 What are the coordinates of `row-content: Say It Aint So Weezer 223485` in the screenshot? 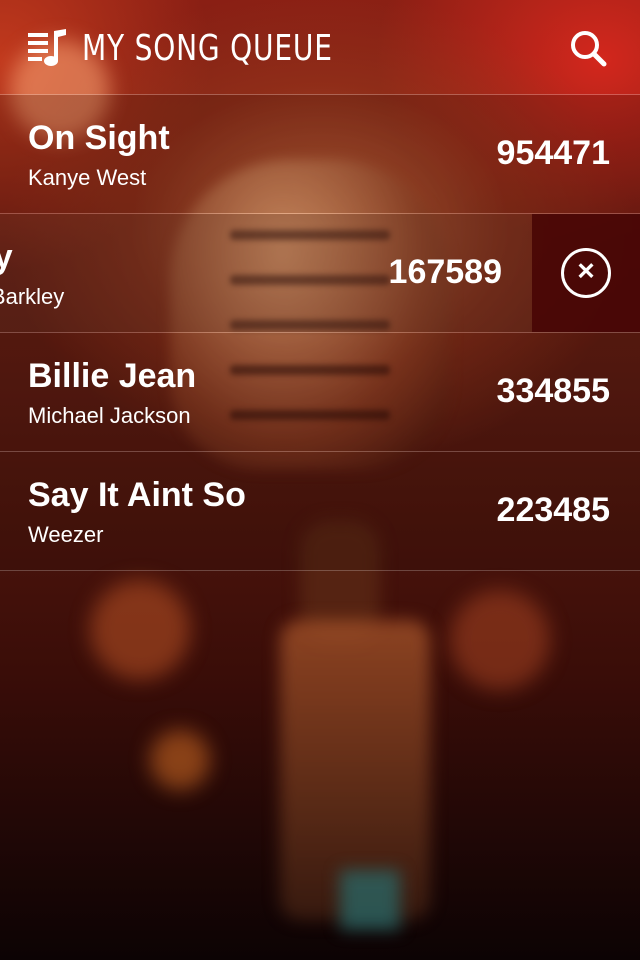 It's located at (320, 511).